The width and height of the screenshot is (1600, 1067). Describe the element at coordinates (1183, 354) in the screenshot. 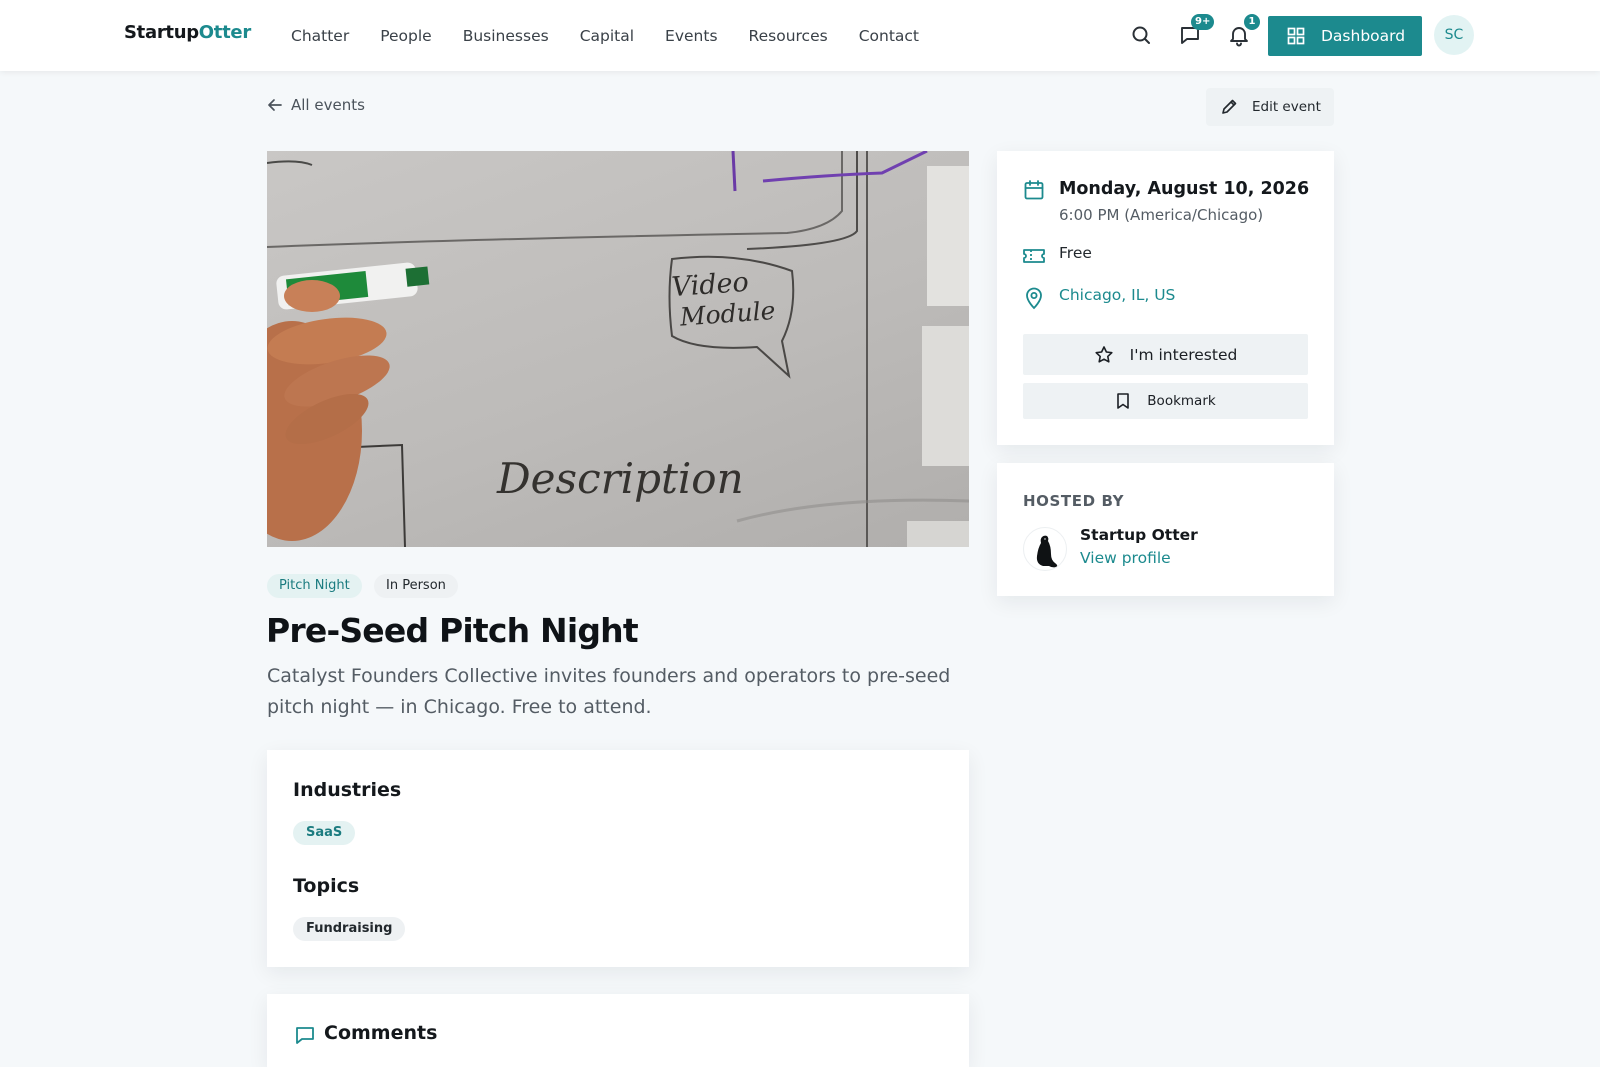

I see `interested-label: I'm interested` at that location.